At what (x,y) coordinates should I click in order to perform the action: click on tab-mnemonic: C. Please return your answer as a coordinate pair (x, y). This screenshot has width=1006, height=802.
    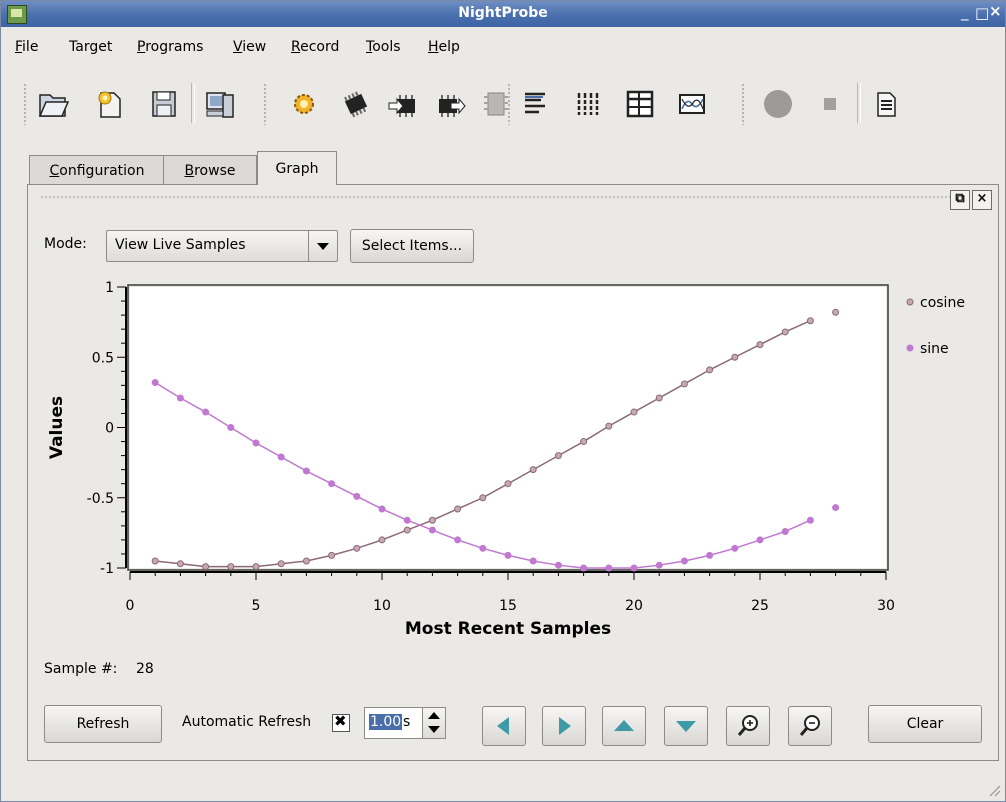
    Looking at the image, I should click on (54, 171).